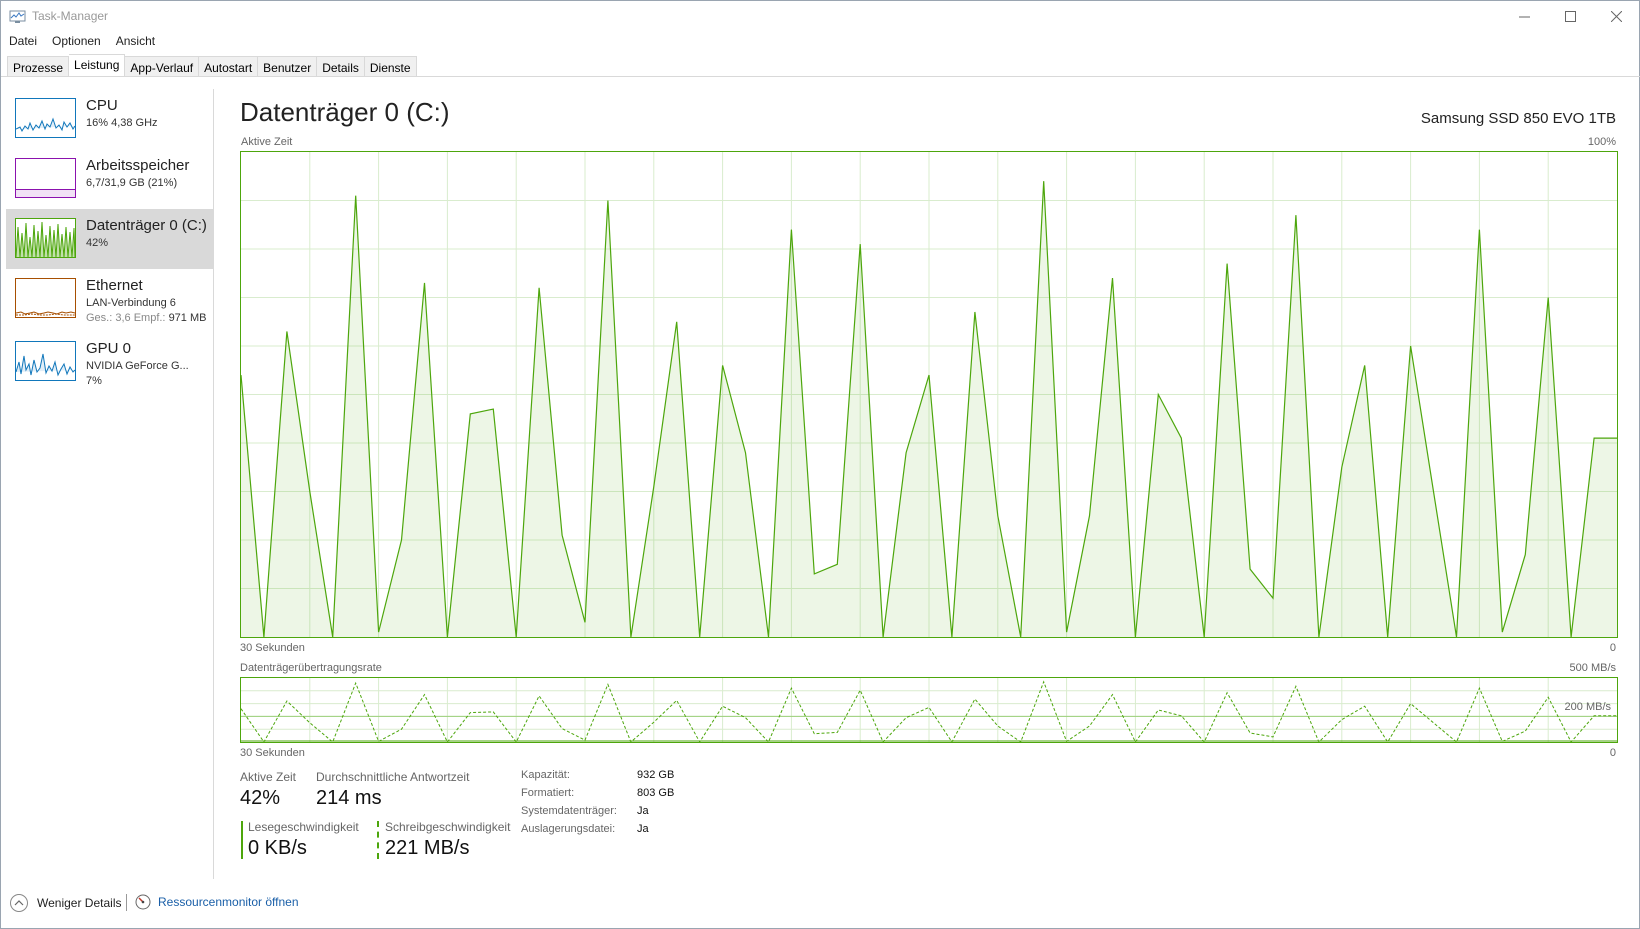  Describe the element at coordinates (45, 125) in the screenshot. I see `cpu-mini-graph` at that location.